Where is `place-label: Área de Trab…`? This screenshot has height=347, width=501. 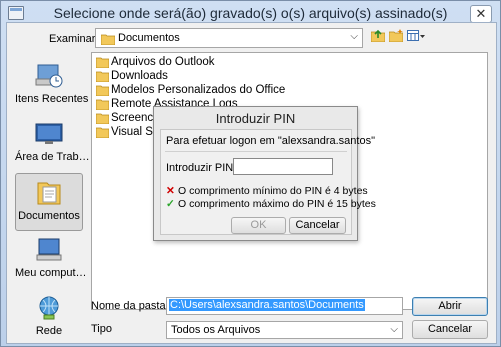
place-label: Área de Trab… is located at coordinates (52, 157).